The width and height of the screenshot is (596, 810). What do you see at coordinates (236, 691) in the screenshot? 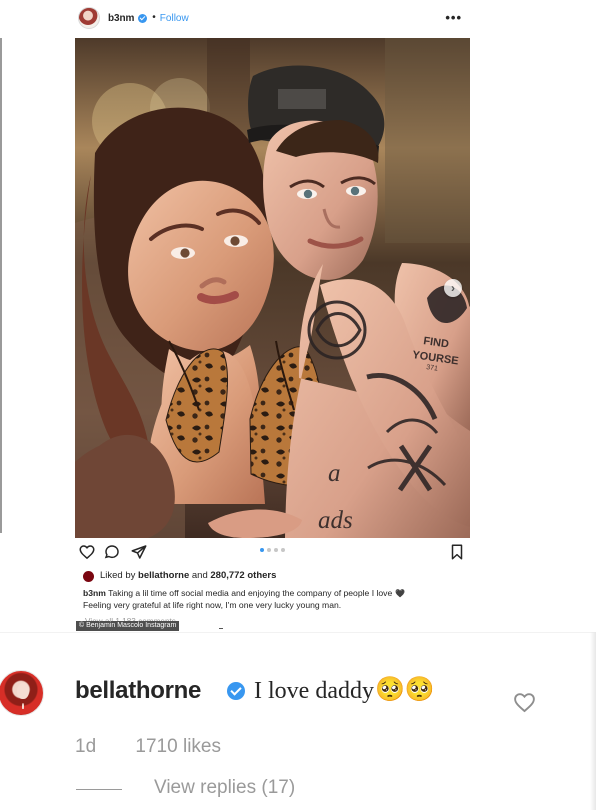
I see `verified-icon-large` at bounding box center [236, 691].